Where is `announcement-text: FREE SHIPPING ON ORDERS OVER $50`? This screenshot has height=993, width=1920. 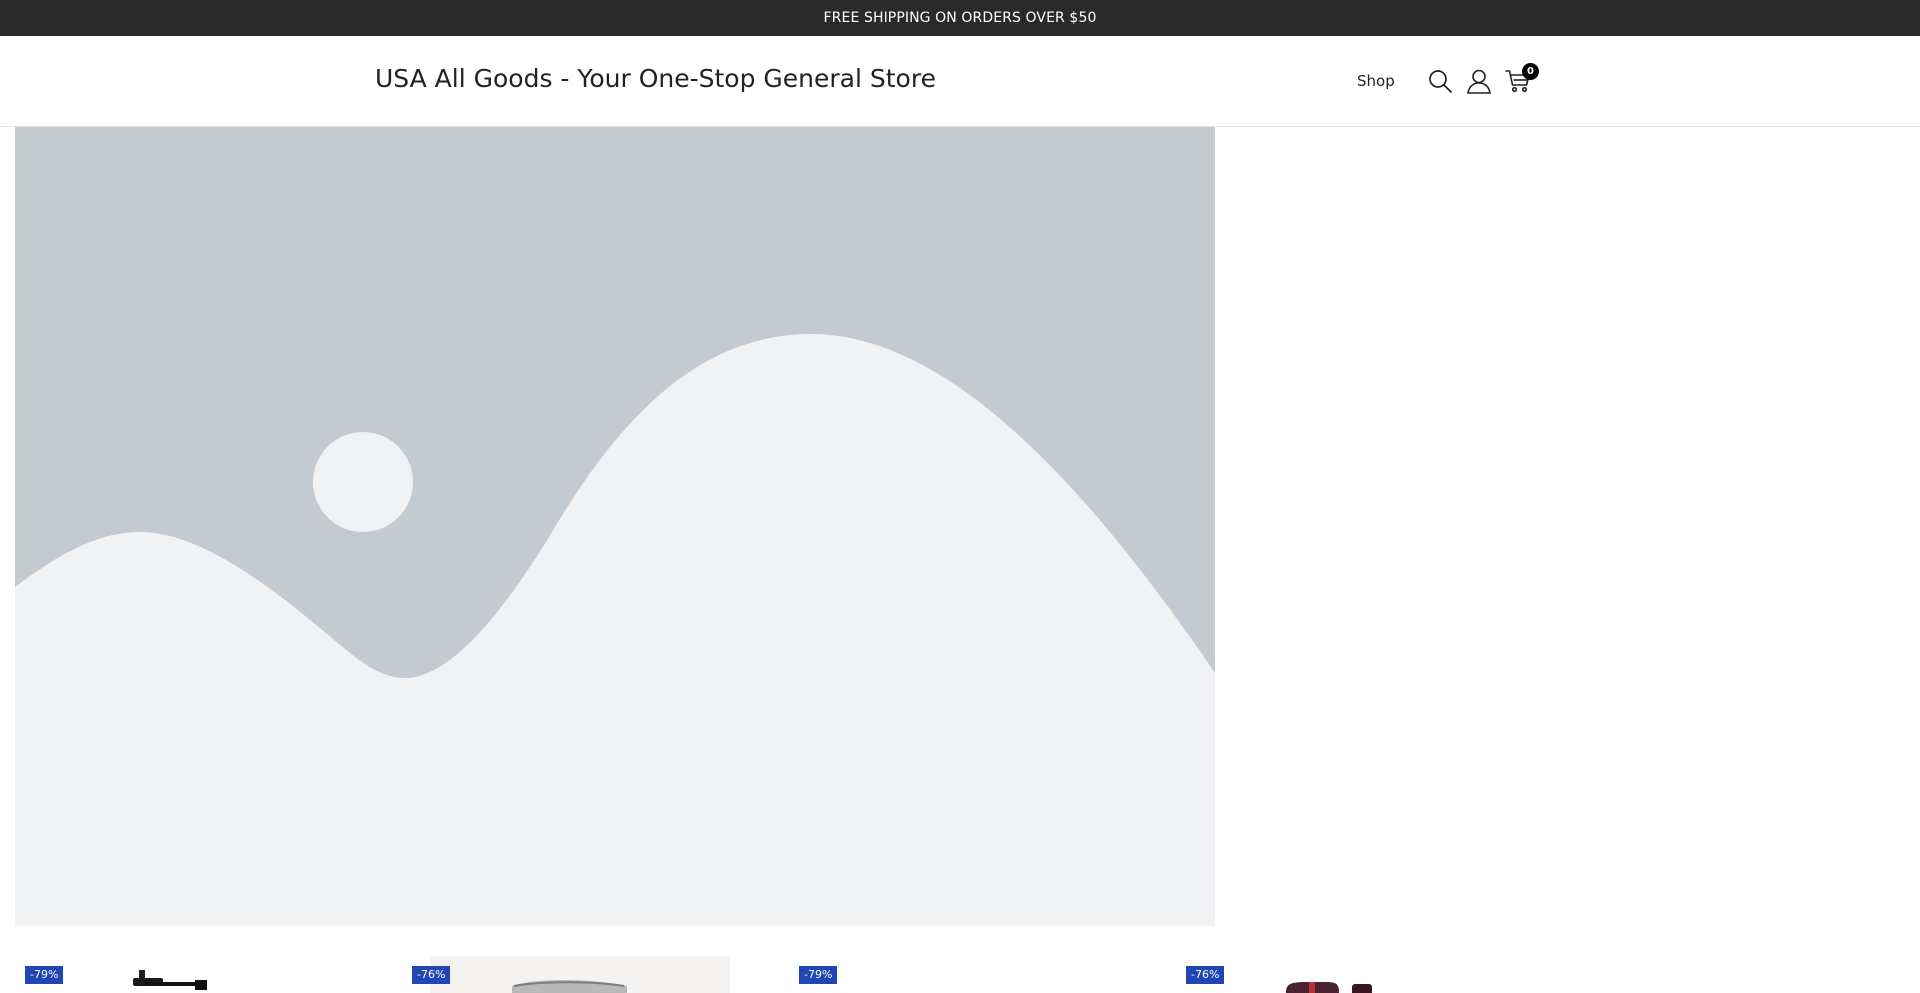
announcement-text: FREE SHIPPING ON ORDERS OVER $50 is located at coordinates (960, 18).